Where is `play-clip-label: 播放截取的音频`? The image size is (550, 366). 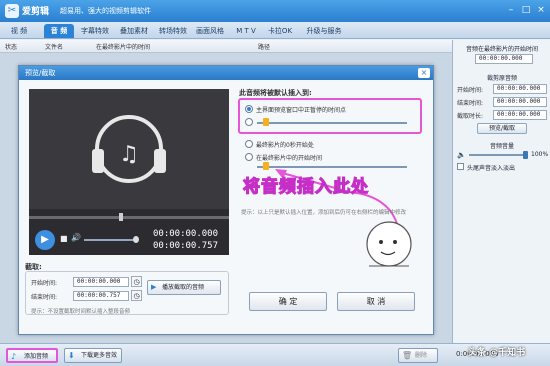 play-clip-label: 播放截取的音频 is located at coordinates (183, 287).